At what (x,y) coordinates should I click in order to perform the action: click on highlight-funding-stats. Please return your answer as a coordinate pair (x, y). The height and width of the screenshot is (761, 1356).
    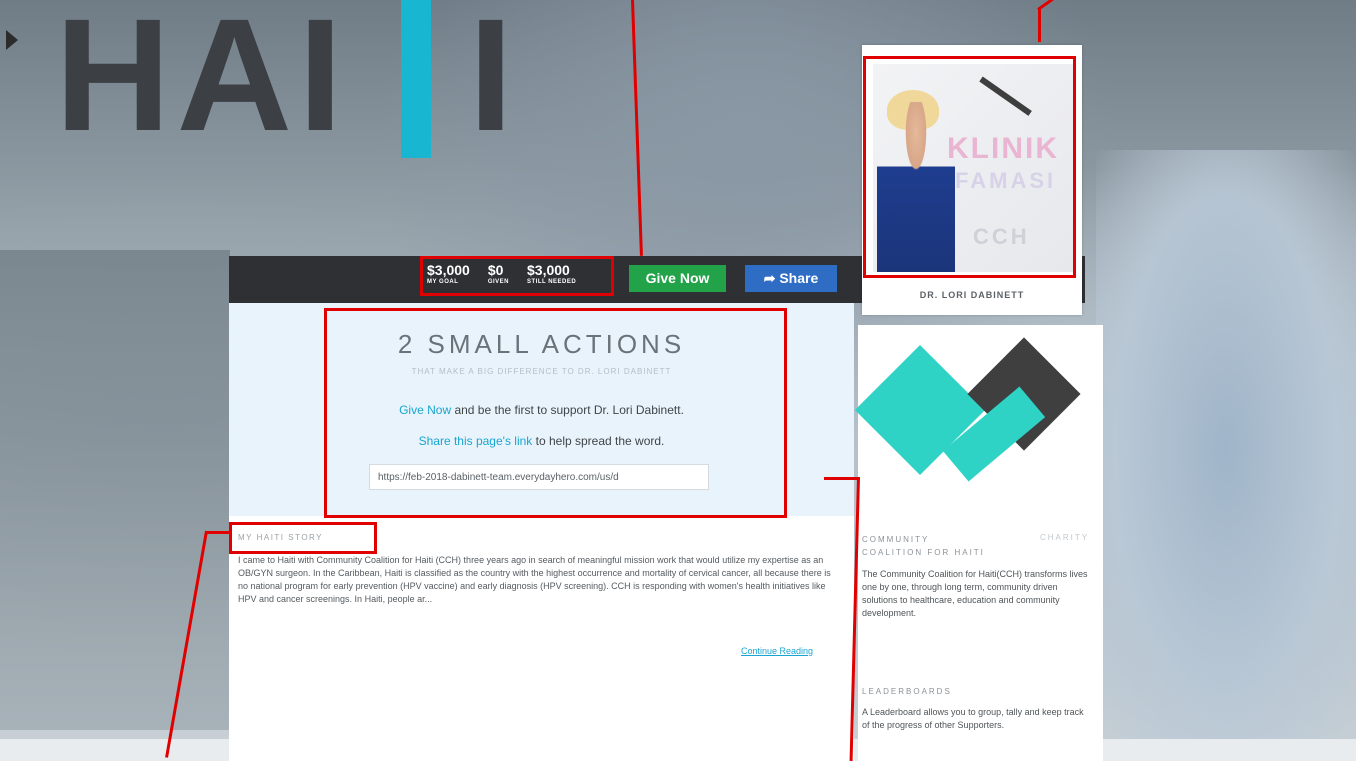
    Looking at the image, I should click on (517, 276).